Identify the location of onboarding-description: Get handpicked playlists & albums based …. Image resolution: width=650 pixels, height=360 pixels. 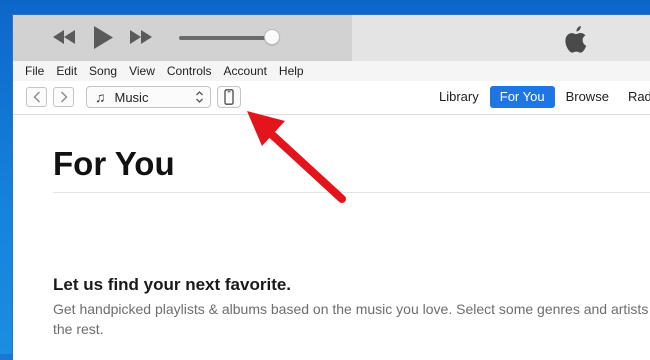
(351, 319).